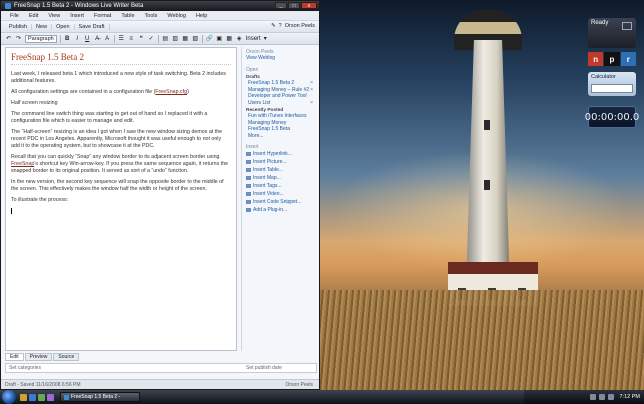 Image resolution: width=644 pixels, height=404 pixels. I want to click on stopwatch-gadget: 00:00:00.0, so click(612, 117).